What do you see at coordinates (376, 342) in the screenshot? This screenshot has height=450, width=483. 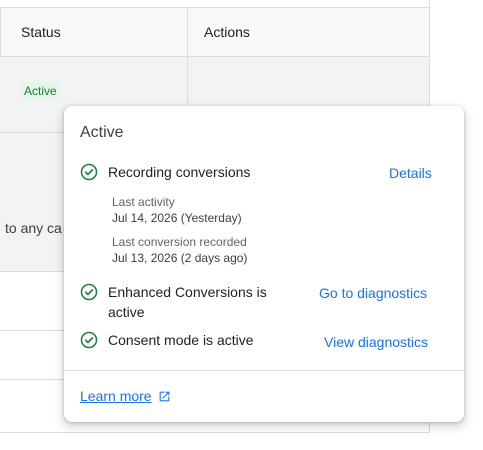 I see `view-diagnostics-link: View diagnostics` at bounding box center [376, 342].